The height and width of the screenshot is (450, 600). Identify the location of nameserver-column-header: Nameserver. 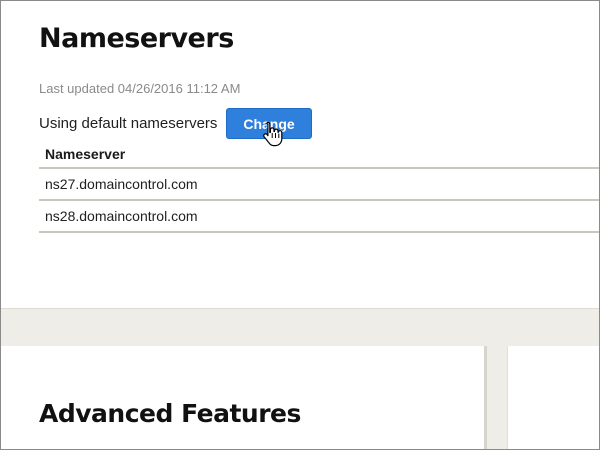
(319, 155).